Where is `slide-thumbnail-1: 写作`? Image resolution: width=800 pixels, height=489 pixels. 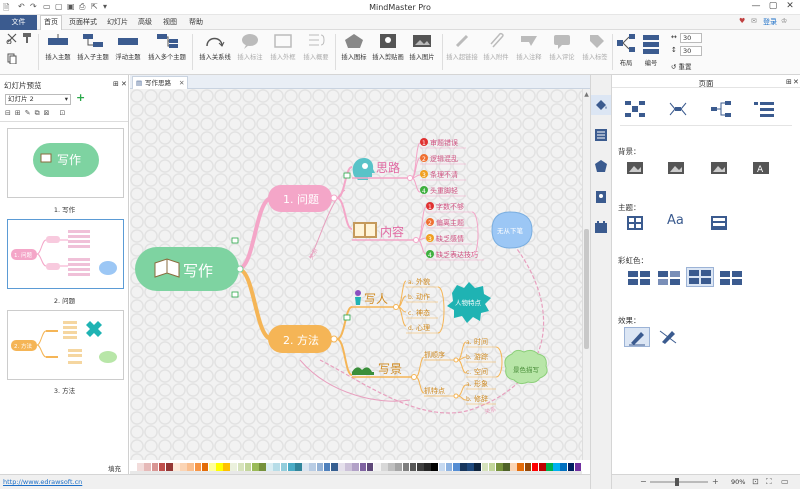 slide-thumbnail-1: 写作 is located at coordinates (65, 163).